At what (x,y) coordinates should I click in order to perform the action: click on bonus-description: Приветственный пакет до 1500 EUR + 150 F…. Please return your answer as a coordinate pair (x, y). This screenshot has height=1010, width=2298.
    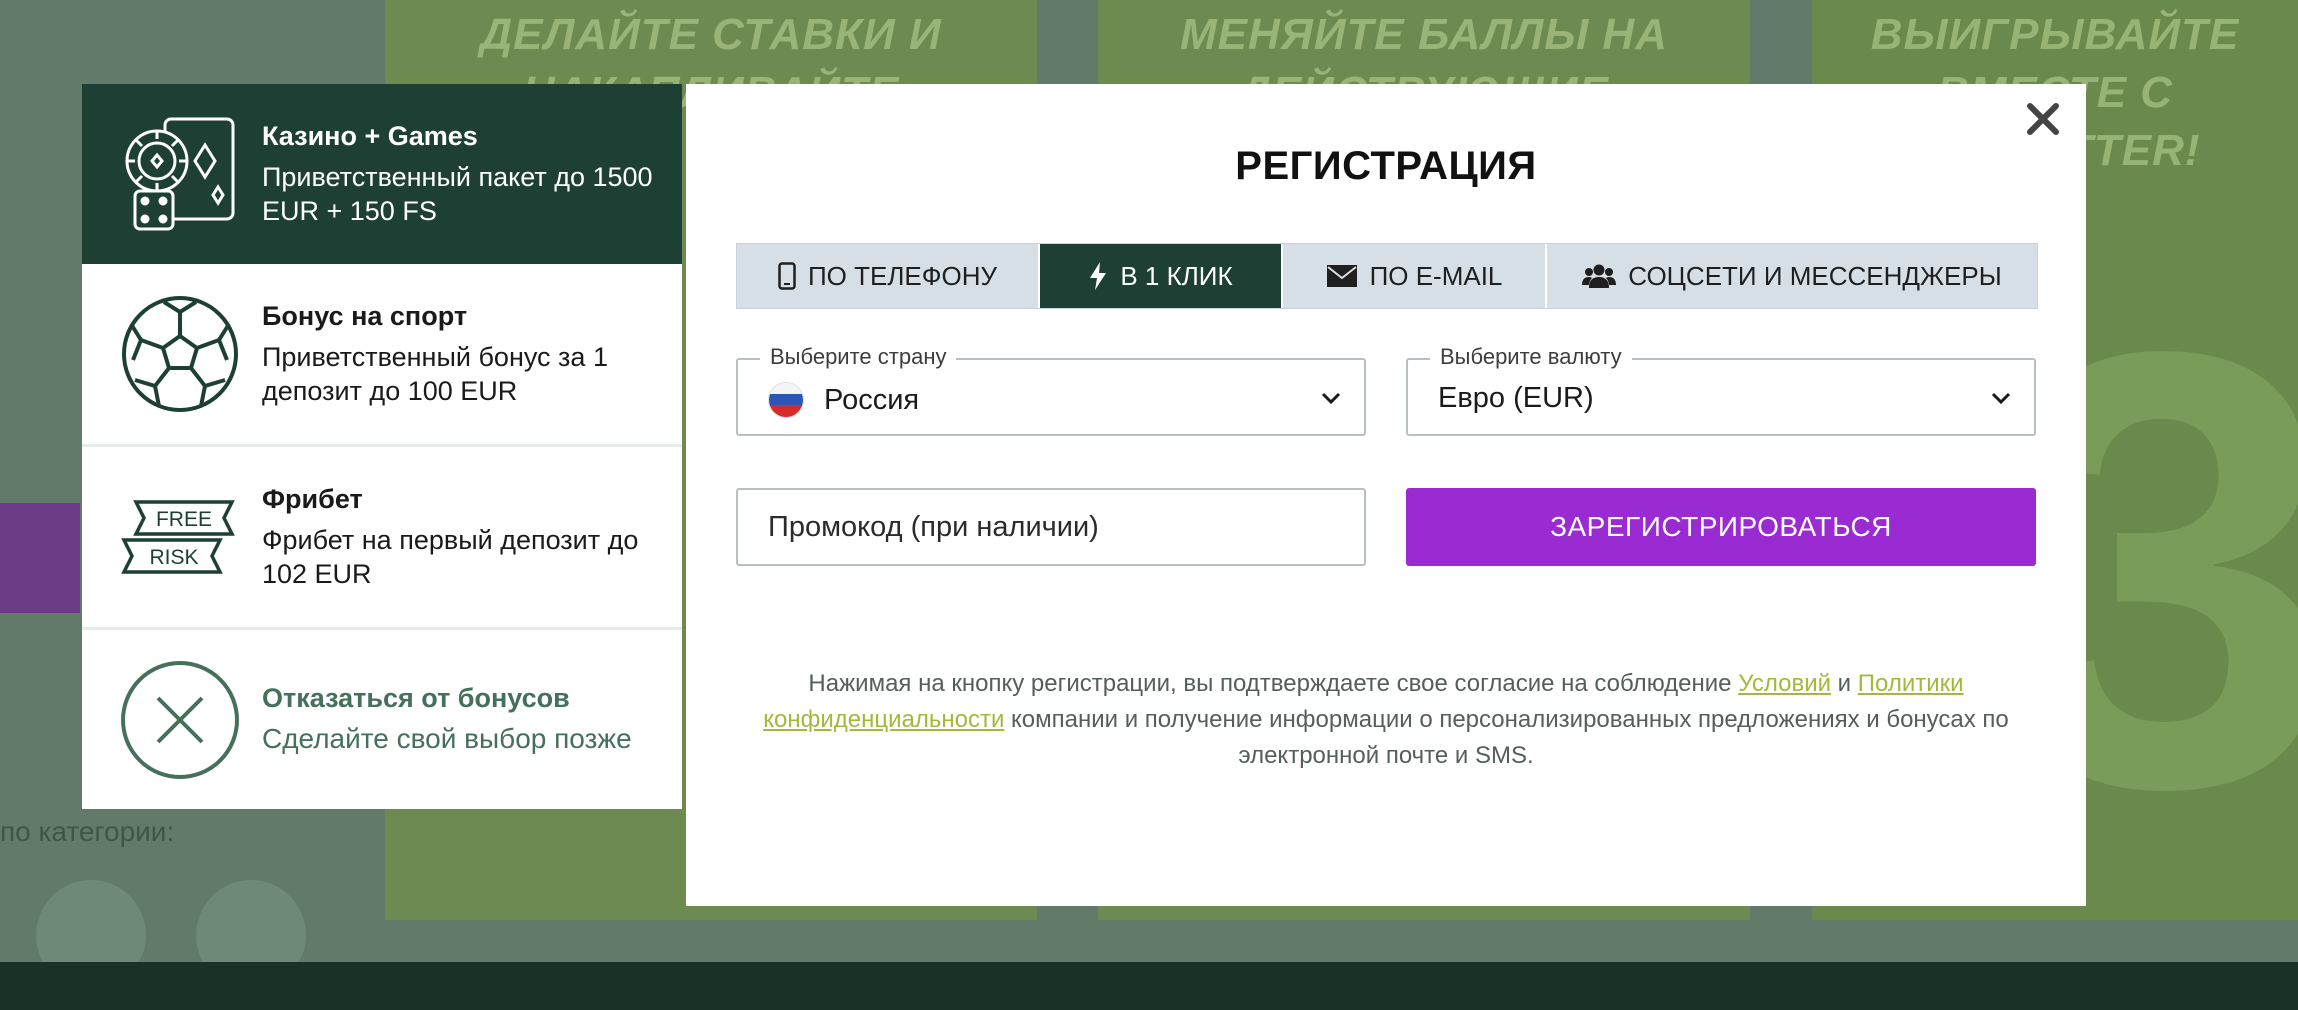
    Looking at the image, I should click on (457, 193).